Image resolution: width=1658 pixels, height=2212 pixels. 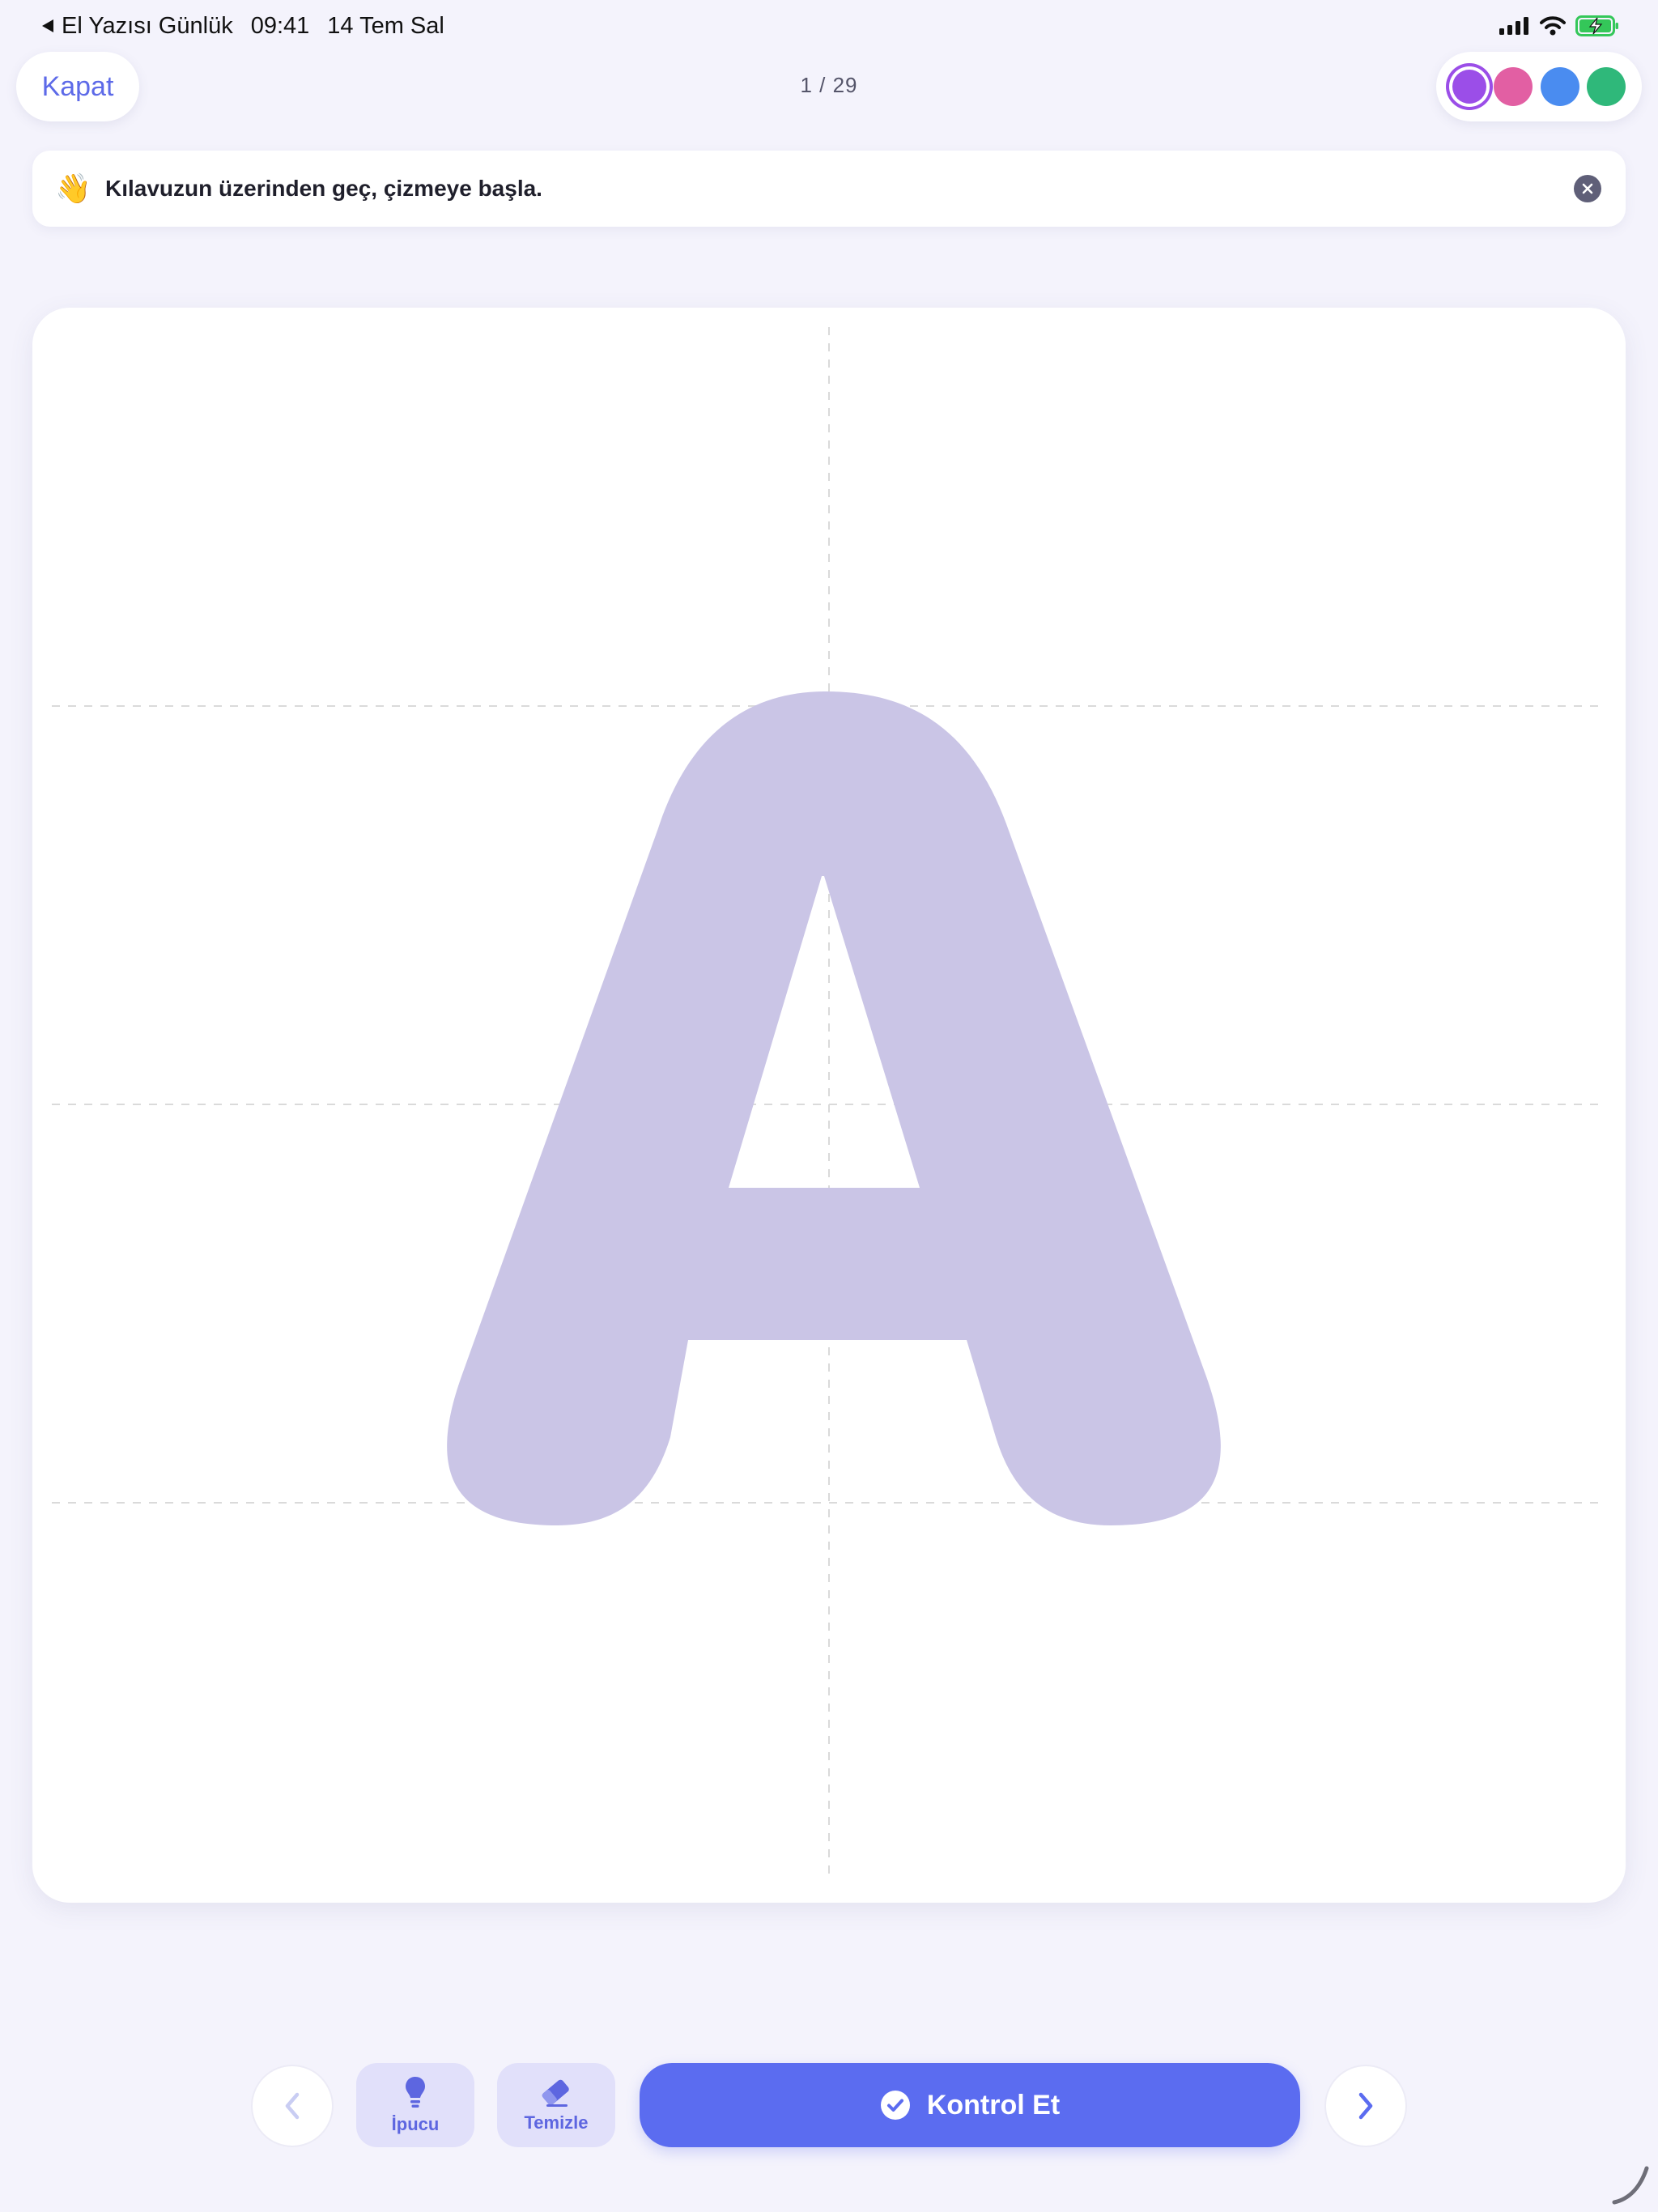 I want to click on status-bar-right, so click(x=1559, y=26).